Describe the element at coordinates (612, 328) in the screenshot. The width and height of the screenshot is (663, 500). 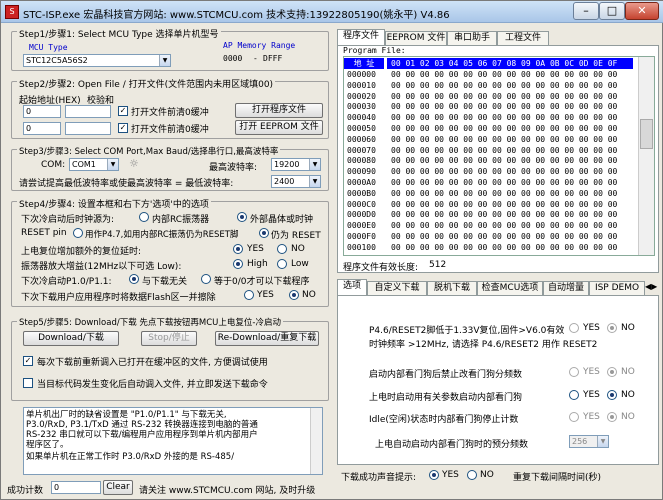
I see `reset2-no-radio` at that location.